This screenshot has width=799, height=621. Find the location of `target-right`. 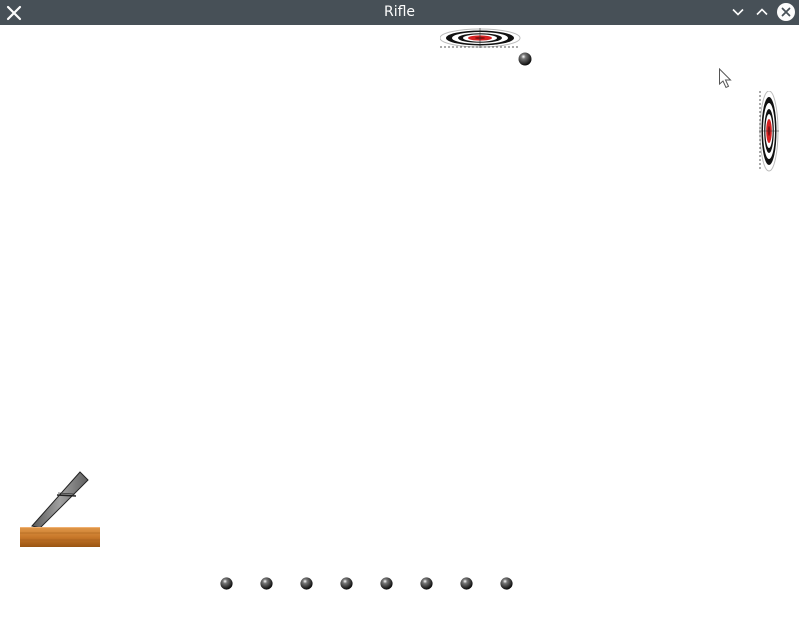

target-right is located at coordinates (769, 131).